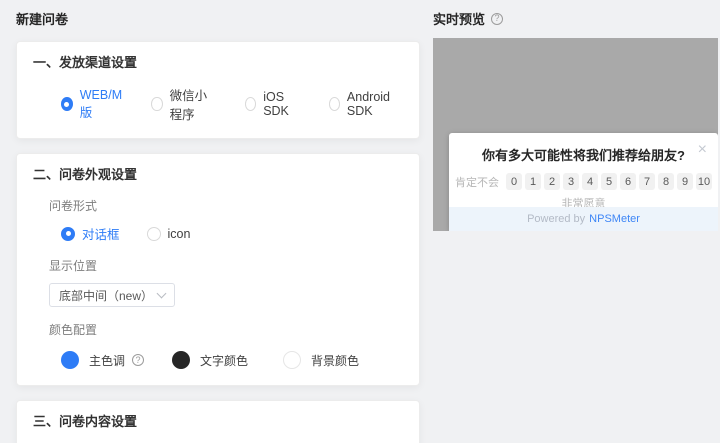 This screenshot has height=443, width=720. I want to click on help-icon: ?, so click(138, 360).